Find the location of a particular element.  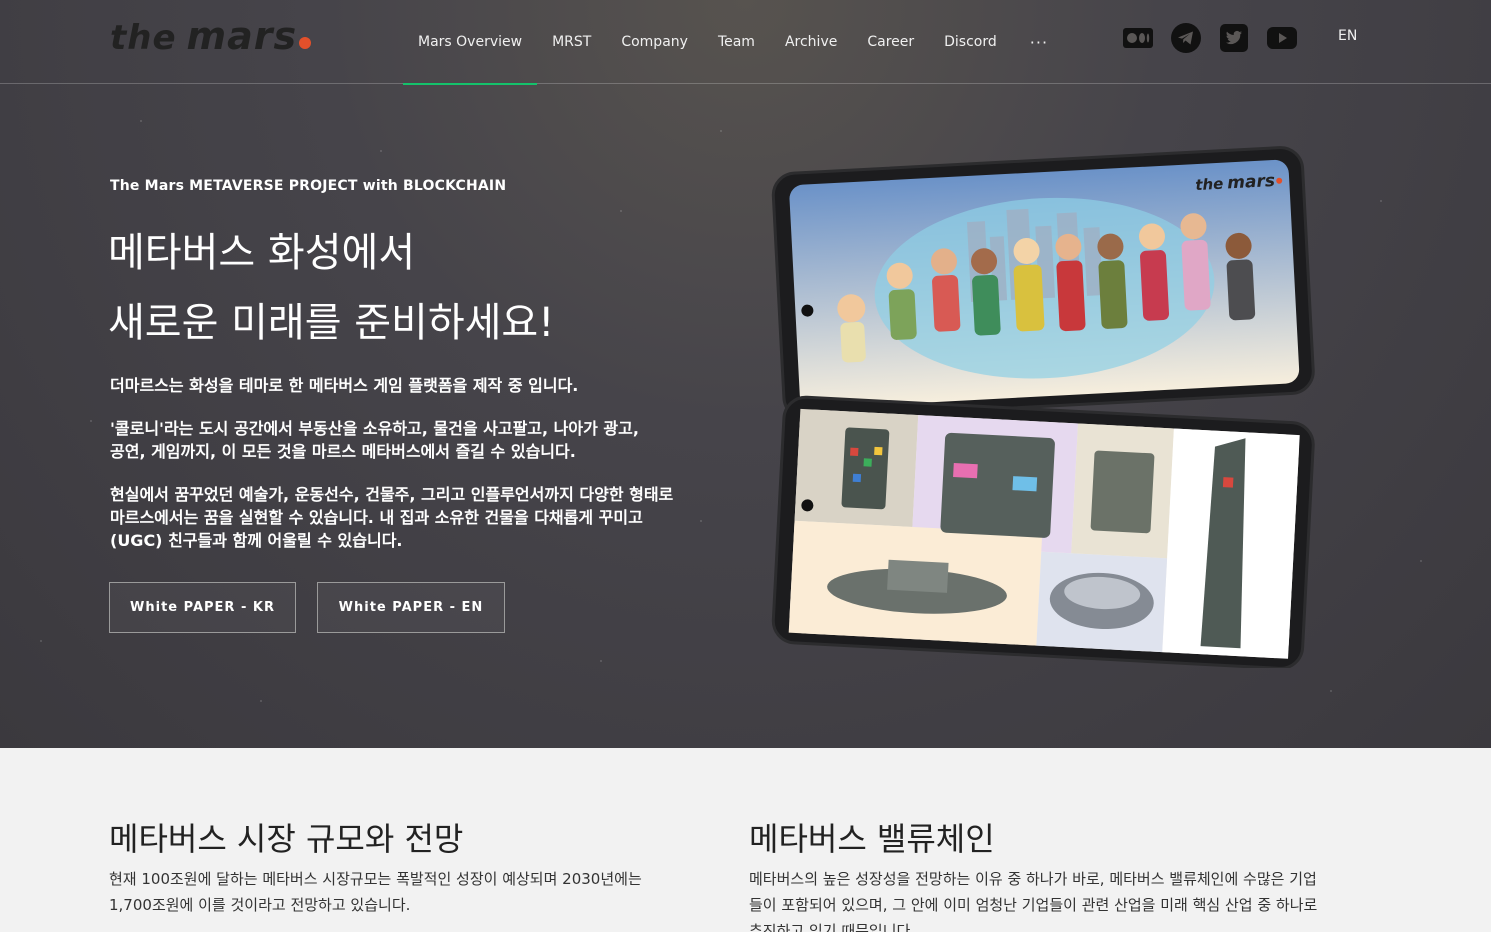

nav-item-discord: Discord is located at coordinates (970, 42).